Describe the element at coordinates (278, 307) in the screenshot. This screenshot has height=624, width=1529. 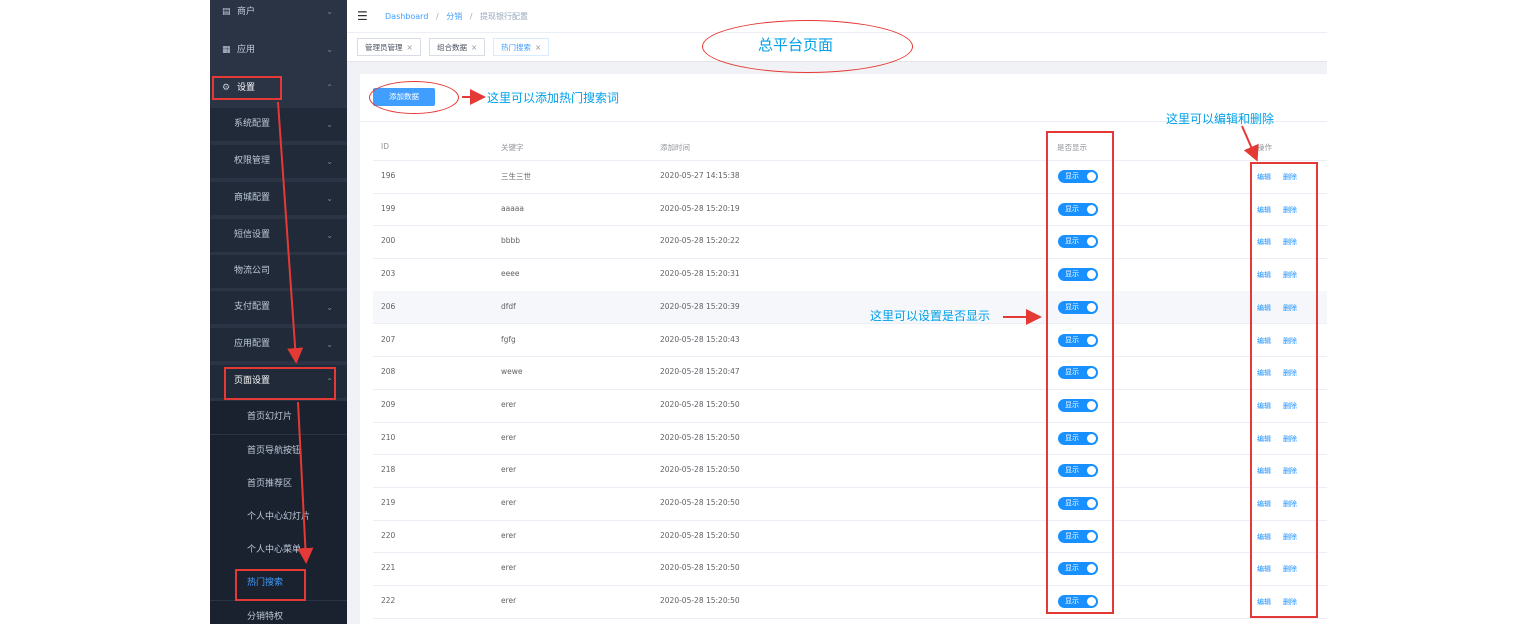
I see `sidebar-item-payment: 支付配置 ⌄` at that location.